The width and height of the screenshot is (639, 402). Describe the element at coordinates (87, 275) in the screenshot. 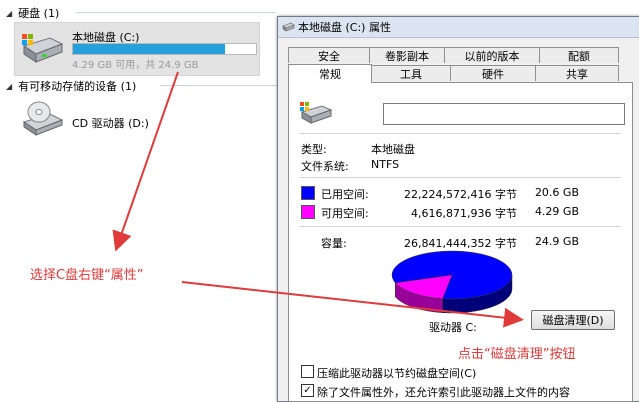

I see `right-click-annotation: 选择C盘右键“属性”` at that location.